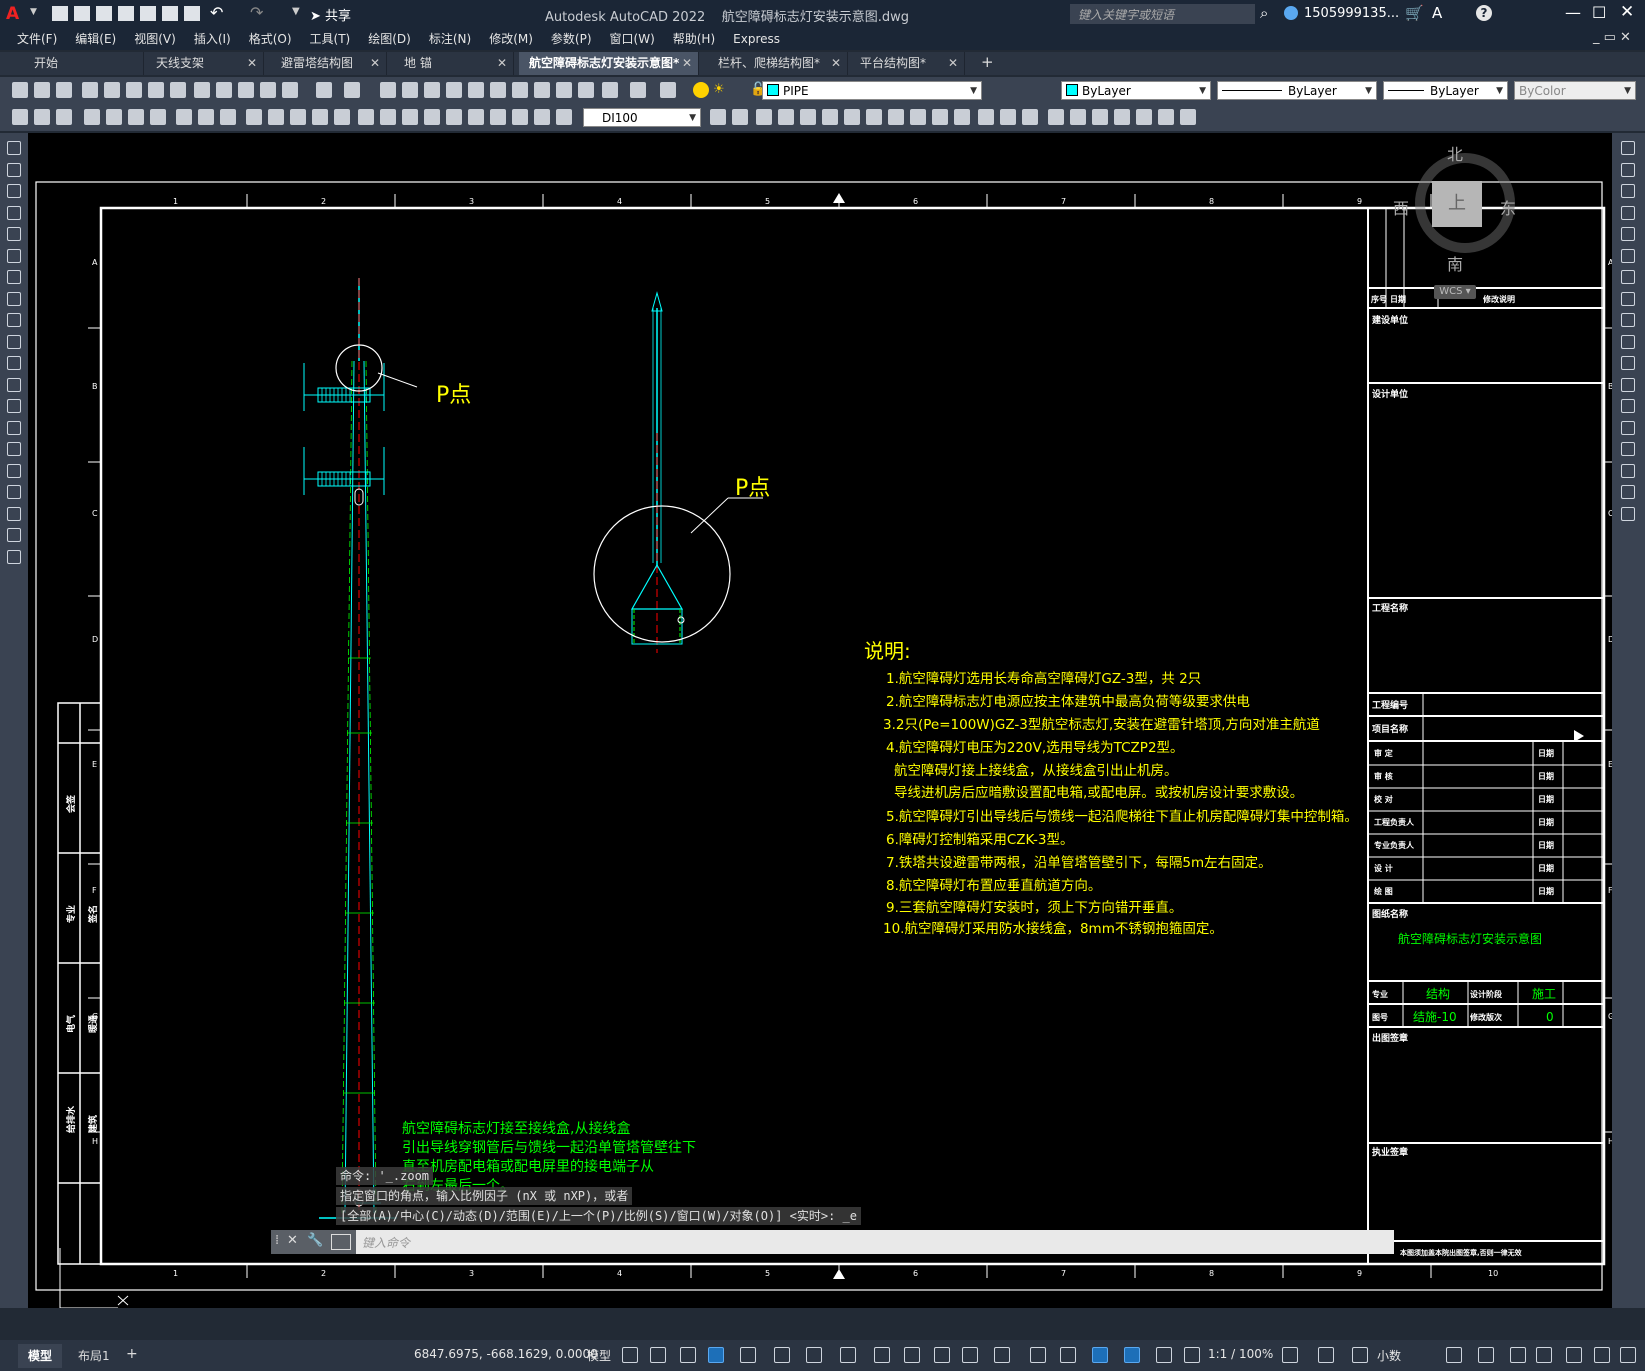 The height and width of the screenshot is (1371, 1645). Describe the element at coordinates (292, 1240) in the screenshot. I see `close-command-icon: ✕` at that location.